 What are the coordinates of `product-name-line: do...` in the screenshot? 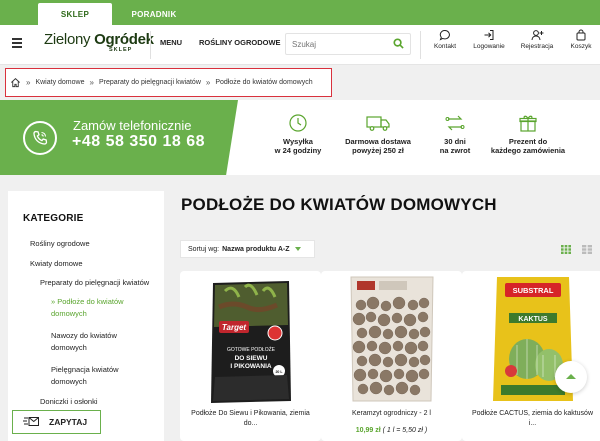 It's located at (250, 423).